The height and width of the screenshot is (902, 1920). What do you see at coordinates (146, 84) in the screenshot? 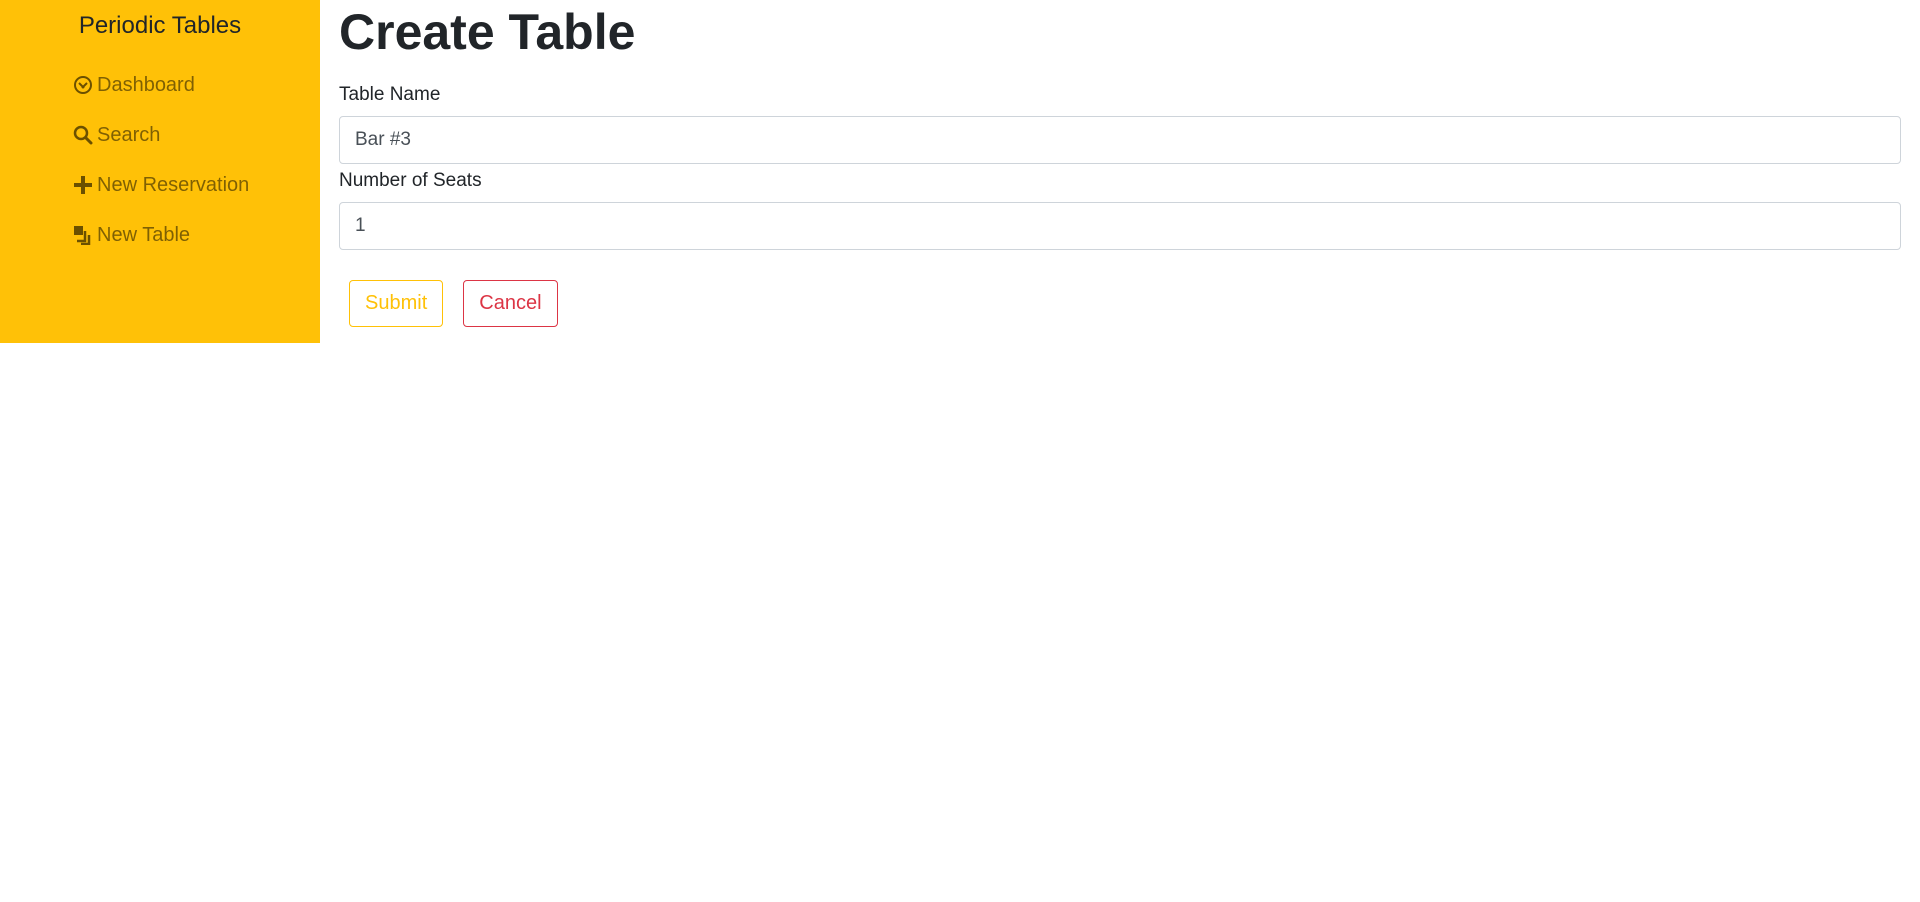
I see `sidebar-item-label: Dashboard` at bounding box center [146, 84].